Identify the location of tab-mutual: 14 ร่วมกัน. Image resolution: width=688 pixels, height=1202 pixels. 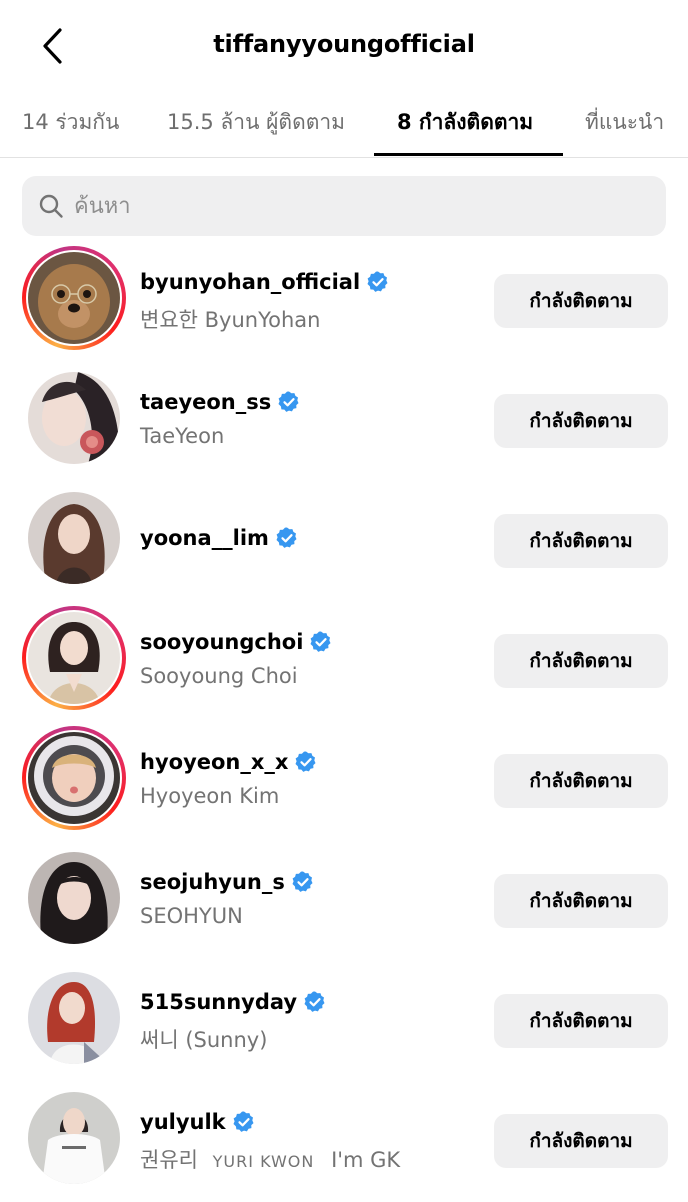
(70, 131).